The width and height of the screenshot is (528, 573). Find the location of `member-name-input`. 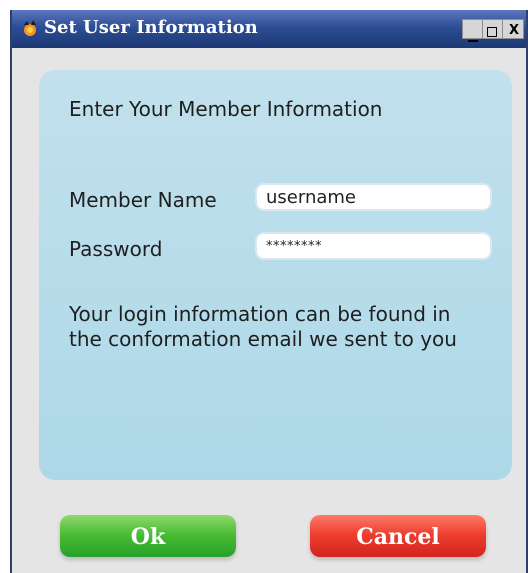

member-name-input is located at coordinates (373, 197).